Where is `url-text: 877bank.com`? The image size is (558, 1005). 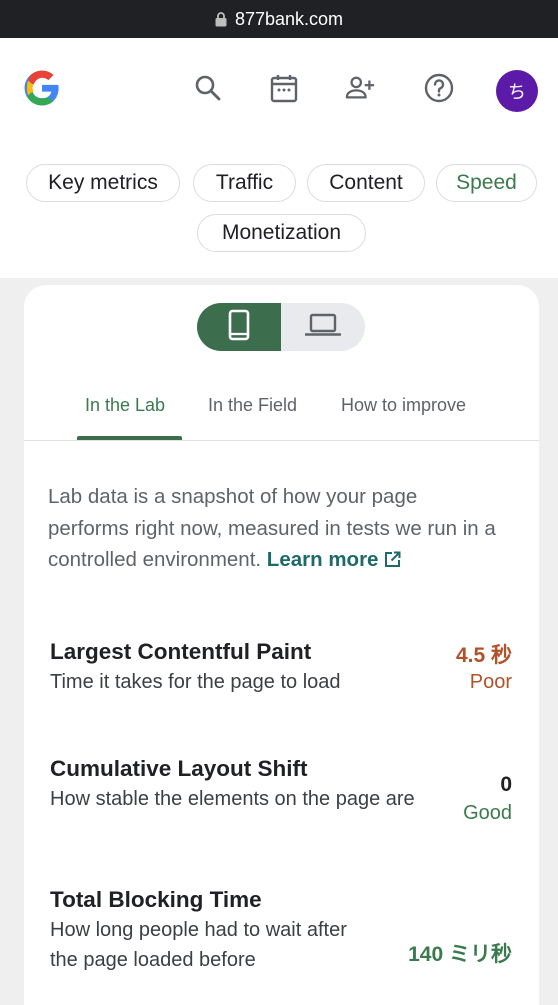 url-text: 877bank.com is located at coordinates (289, 18).